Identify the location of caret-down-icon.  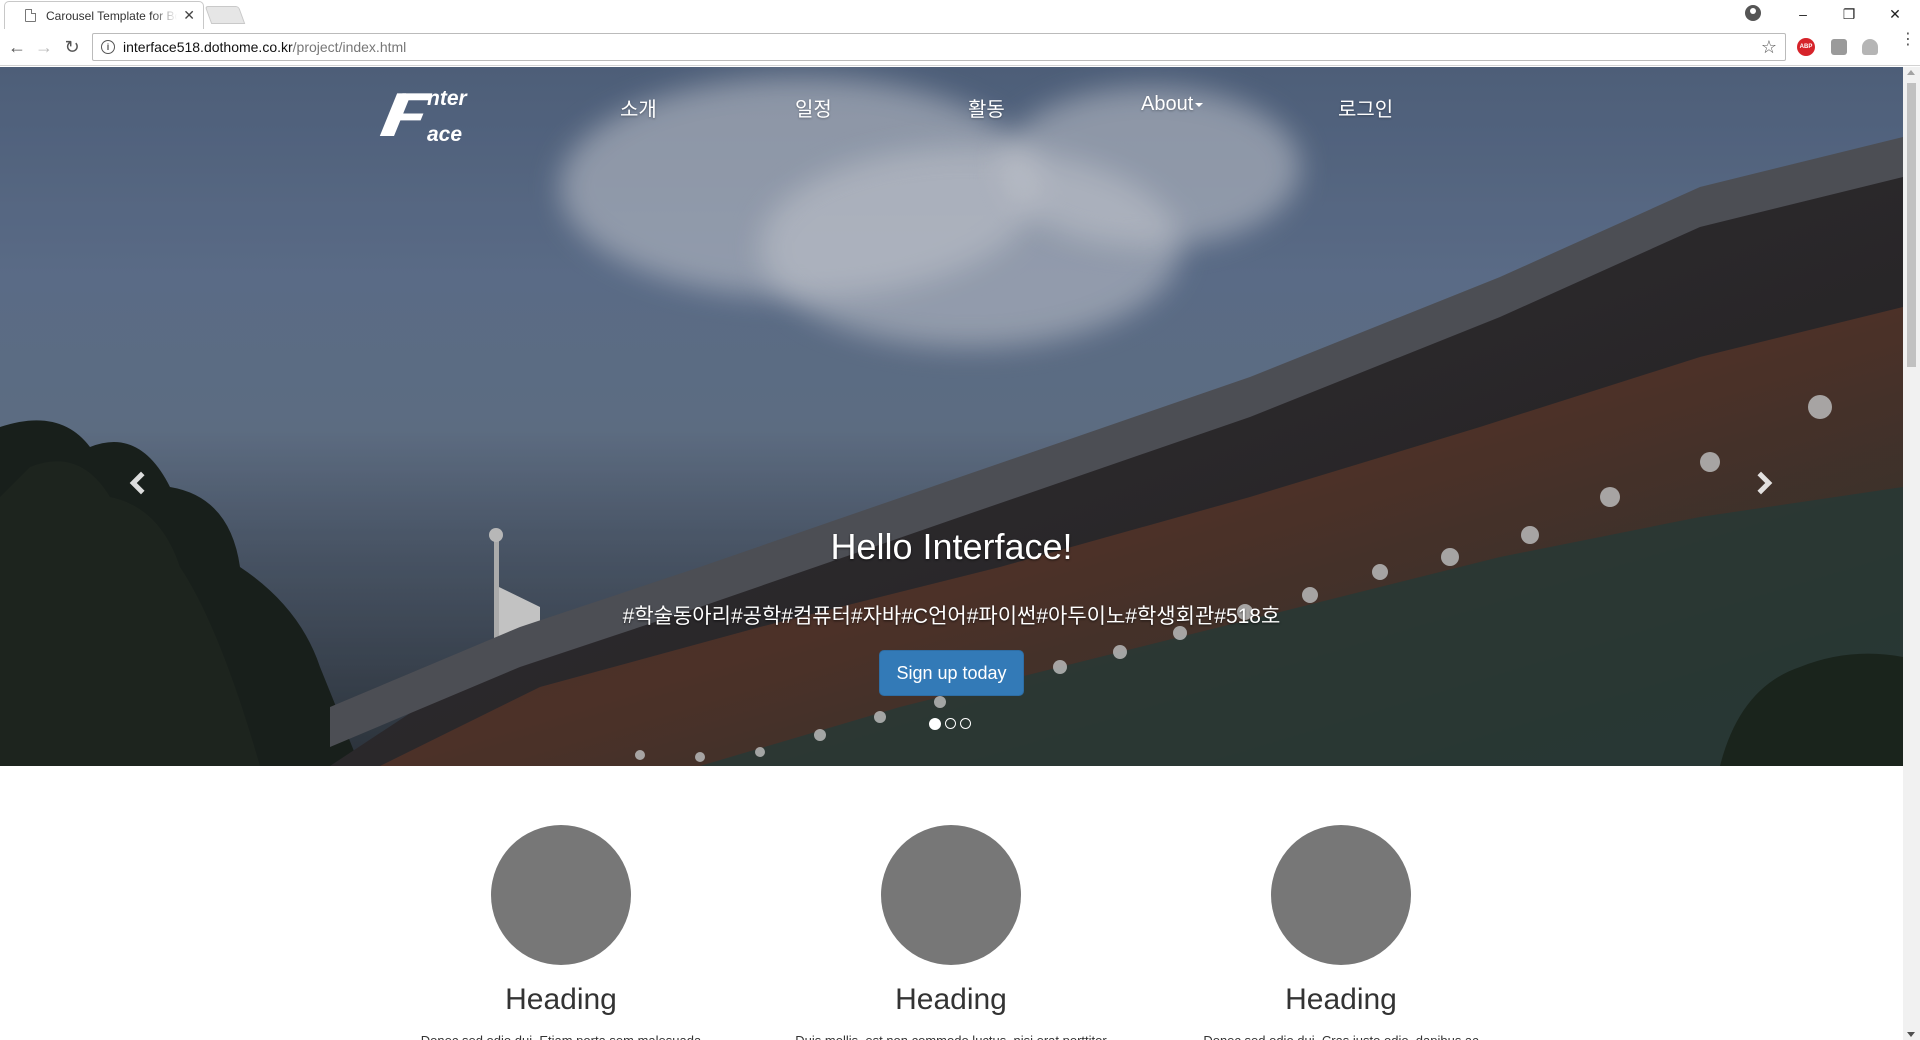
(1199, 104).